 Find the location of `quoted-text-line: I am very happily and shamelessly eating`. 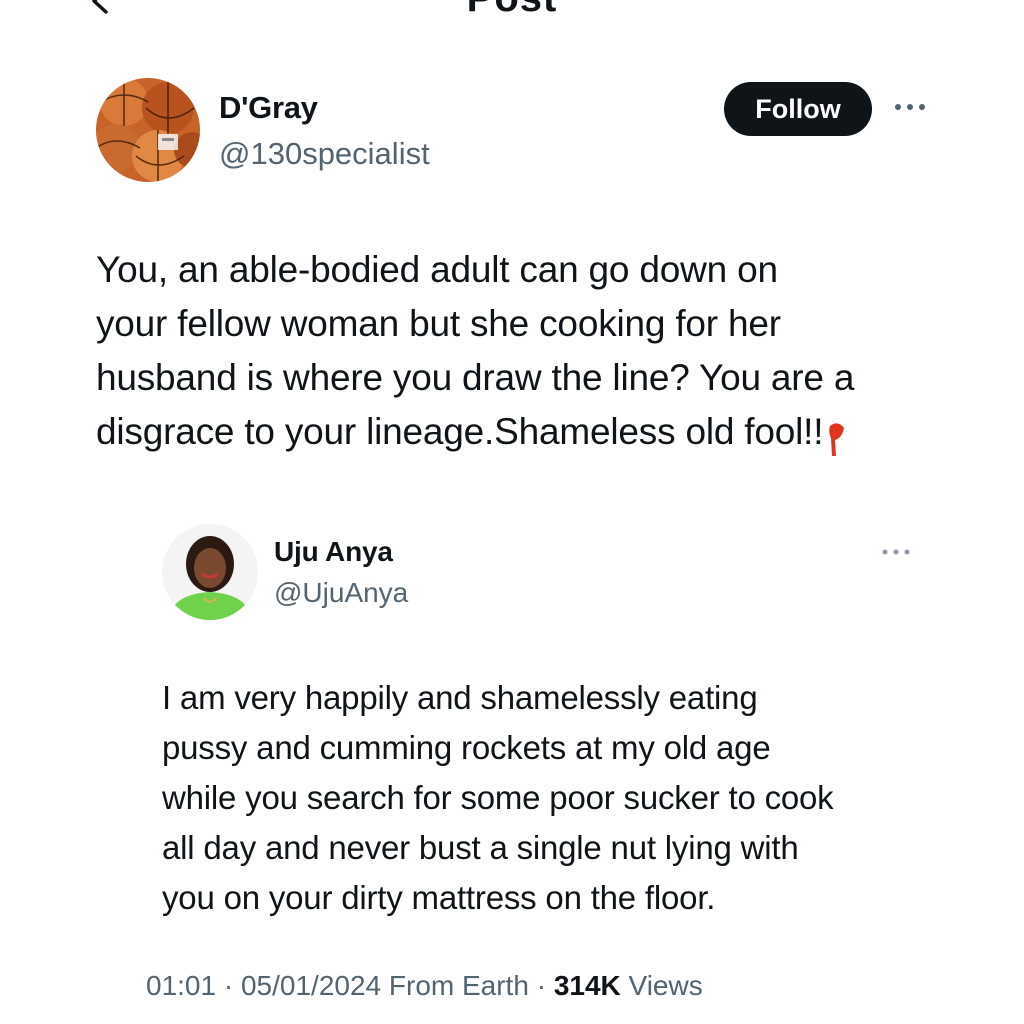

quoted-text-line: I am very happily and shamelessly eating is located at coordinates (460, 697).